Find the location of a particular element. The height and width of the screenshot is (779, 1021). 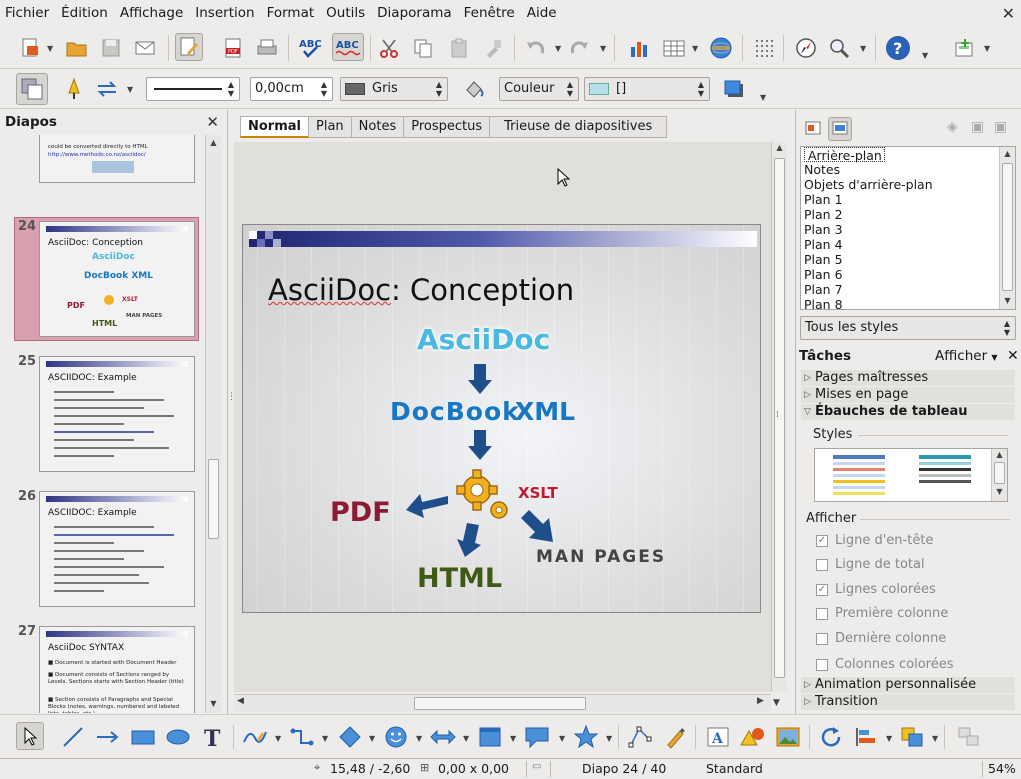

basic-shapes-icon is located at coordinates (350, 737).